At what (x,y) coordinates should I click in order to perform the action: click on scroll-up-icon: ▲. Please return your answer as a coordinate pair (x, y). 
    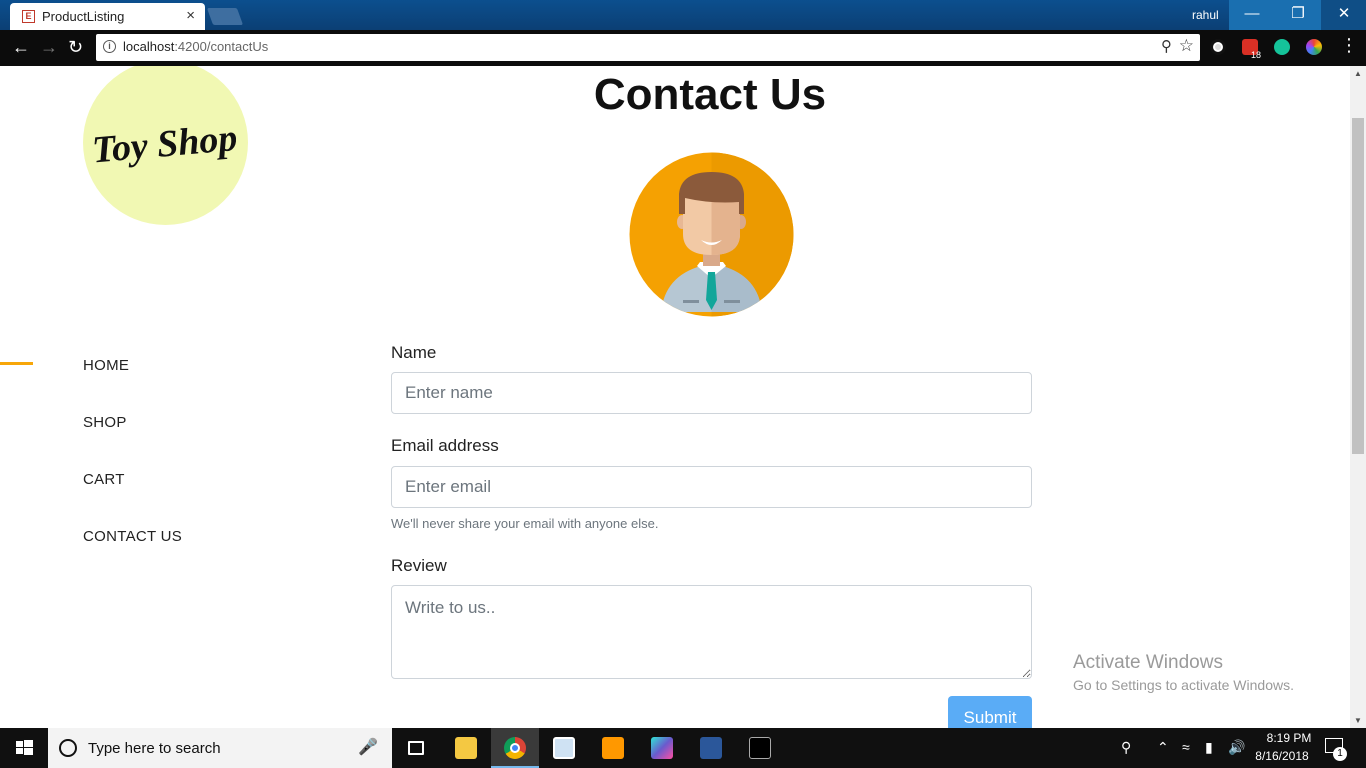
    Looking at the image, I should click on (1358, 73).